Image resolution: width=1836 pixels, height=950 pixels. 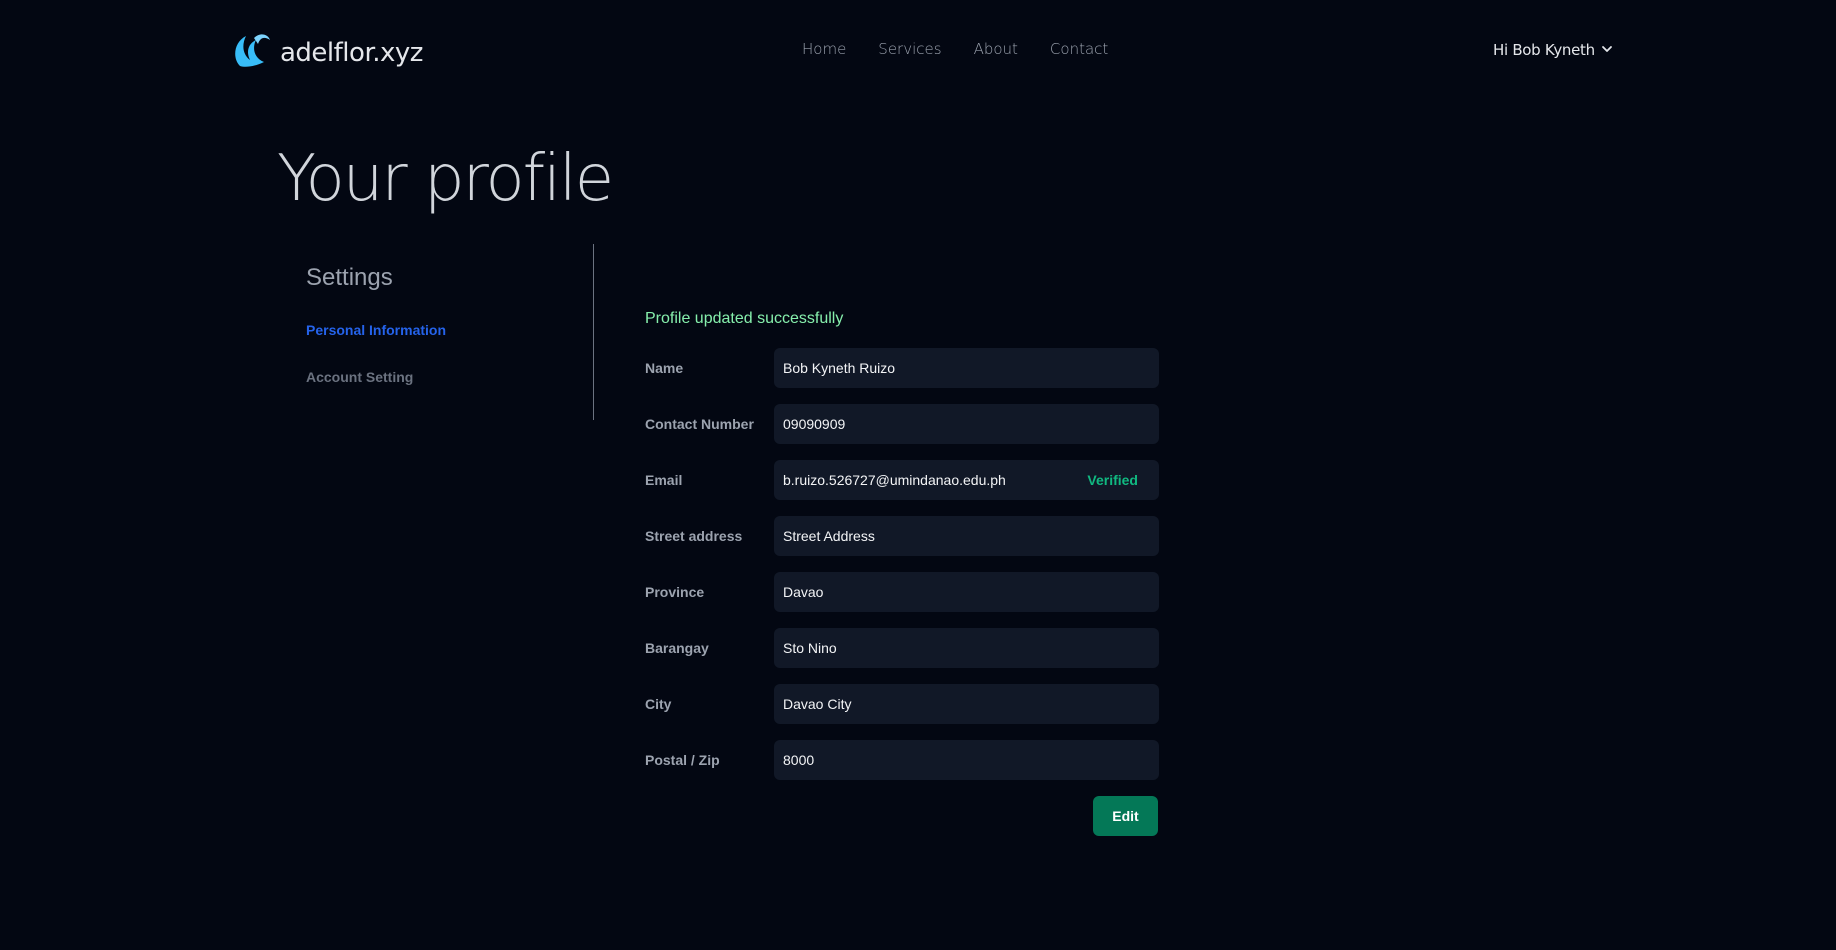 I want to click on email-label: Email, so click(x=664, y=480).